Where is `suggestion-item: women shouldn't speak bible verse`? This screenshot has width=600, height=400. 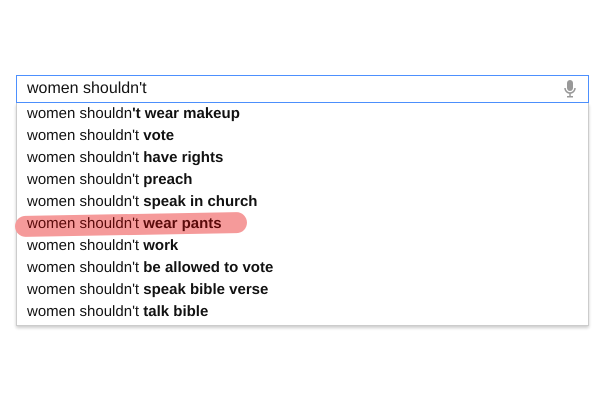
suggestion-item: women shouldn't speak bible verse is located at coordinates (147, 290).